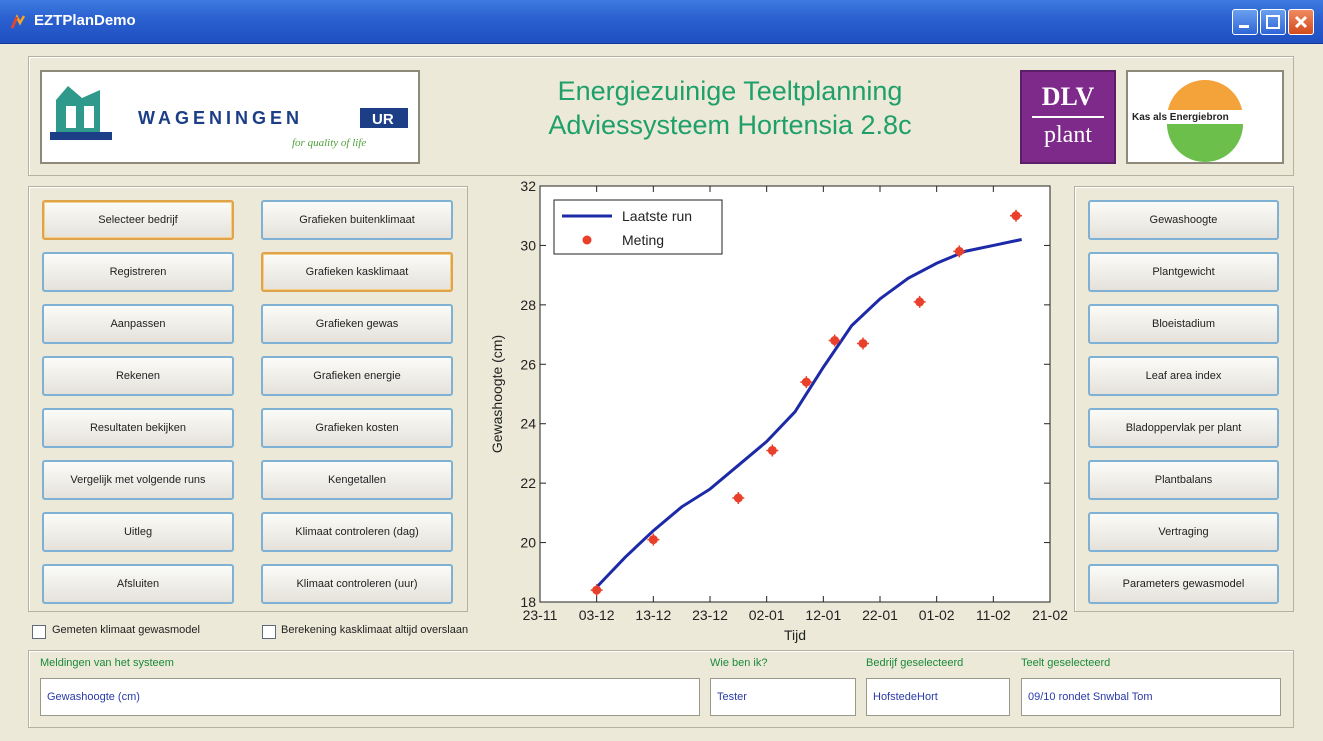 This screenshot has height=741, width=1323. Describe the element at coordinates (1183, 428) in the screenshot. I see `leaf-area-per-plant-button: Bladoppervlak per plant` at that location.